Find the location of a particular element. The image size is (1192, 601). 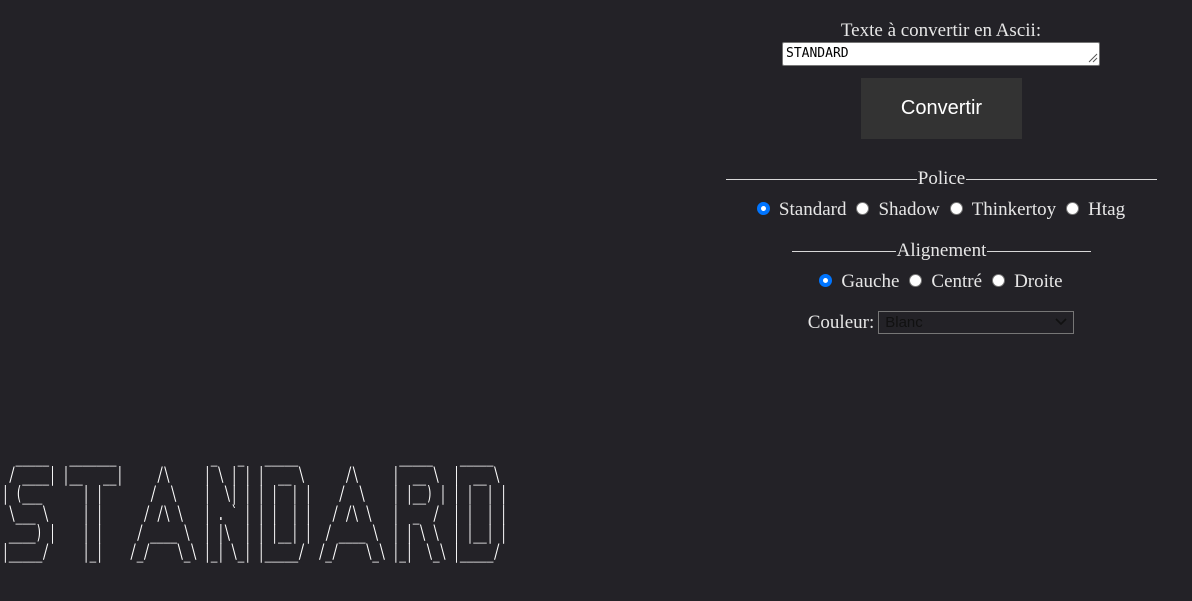

color-select: Blanc is located at coordinates (976, 322).